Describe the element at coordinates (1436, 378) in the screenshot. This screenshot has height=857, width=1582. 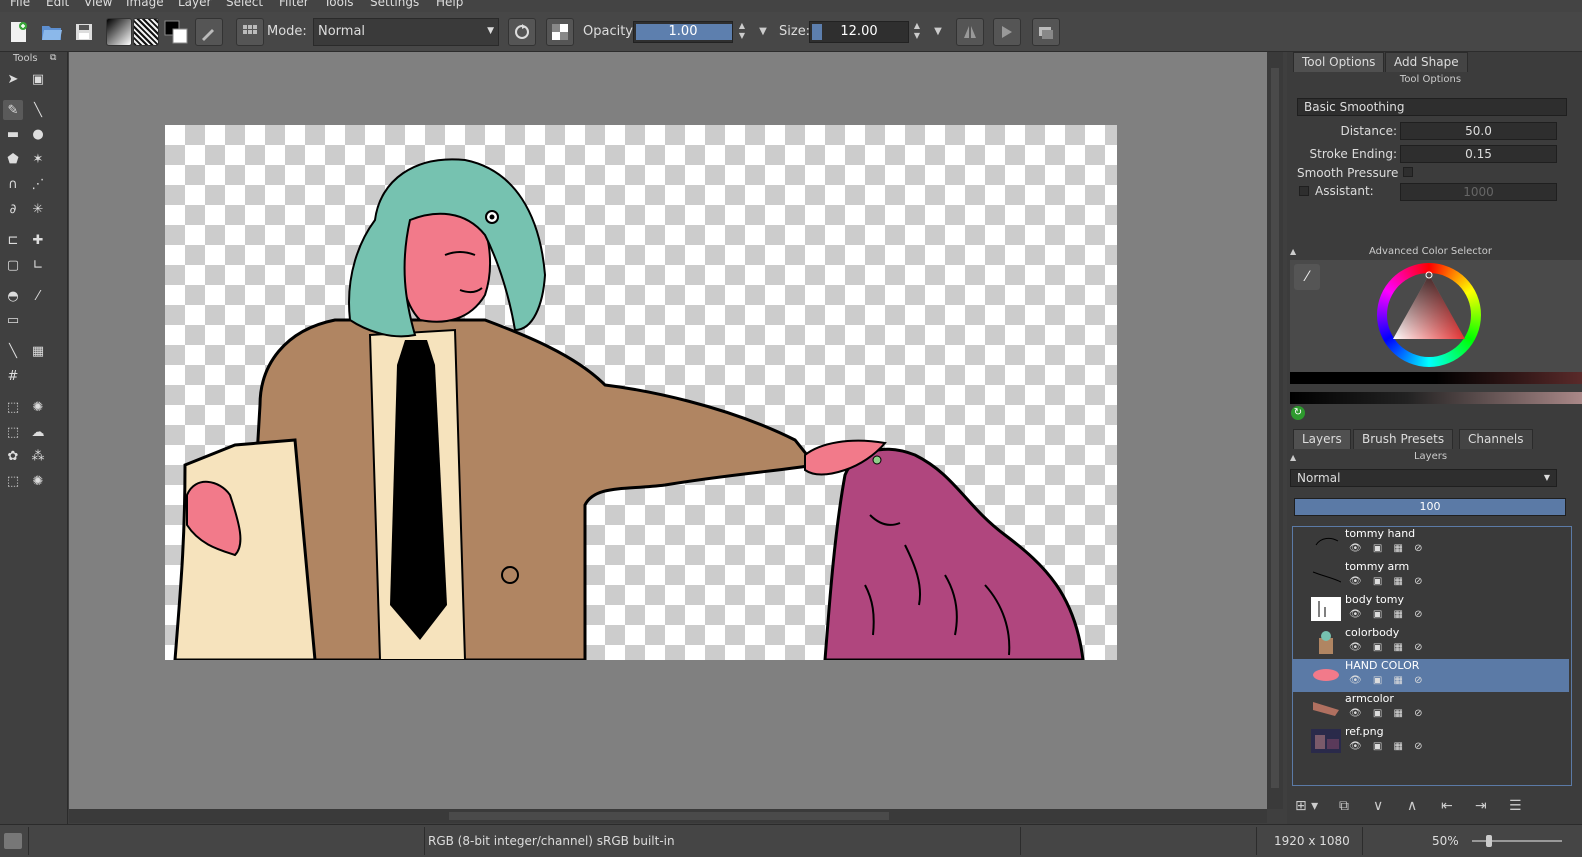
I see `color-shade-bar` at that location.